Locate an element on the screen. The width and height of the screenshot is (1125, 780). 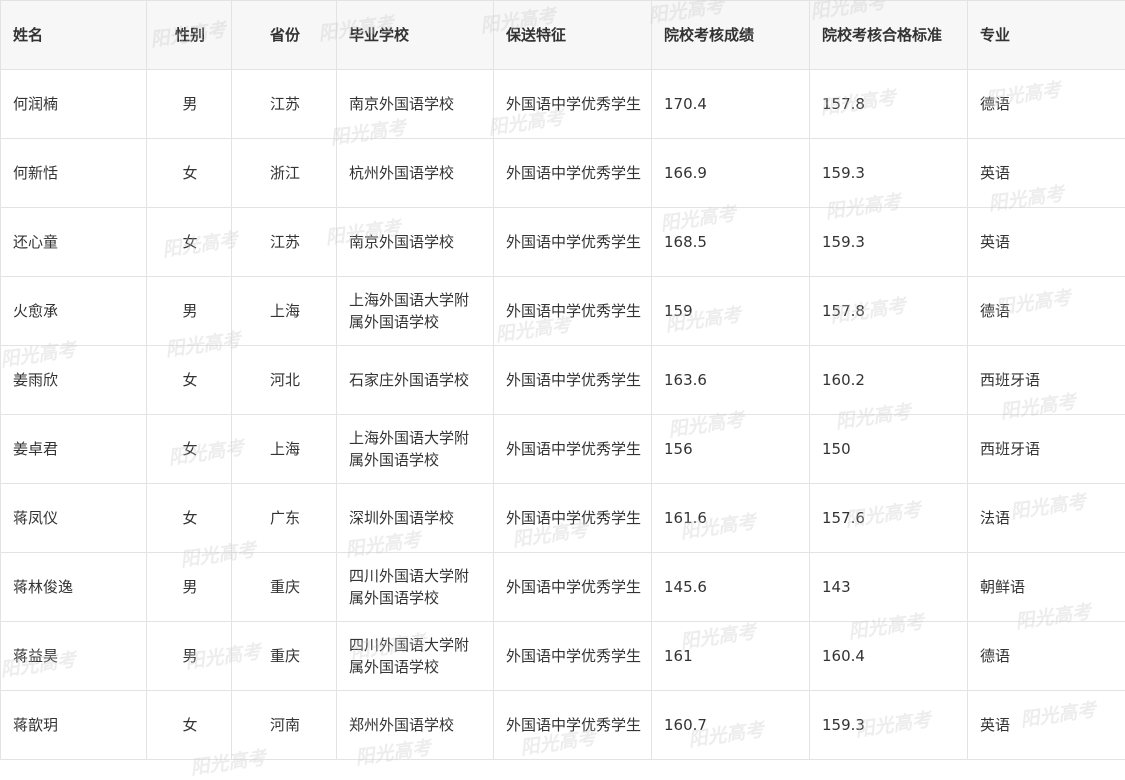
table-row: 还心童女江苏南京外国语学校外国语中学优秀学生168.5159.3英语 is located at coordinates (563, 242).